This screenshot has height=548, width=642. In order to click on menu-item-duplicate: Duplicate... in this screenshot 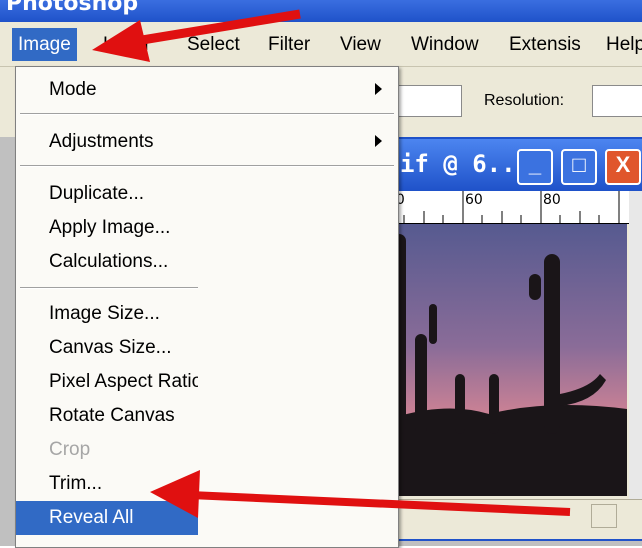, I will do `click(107, 194)`.